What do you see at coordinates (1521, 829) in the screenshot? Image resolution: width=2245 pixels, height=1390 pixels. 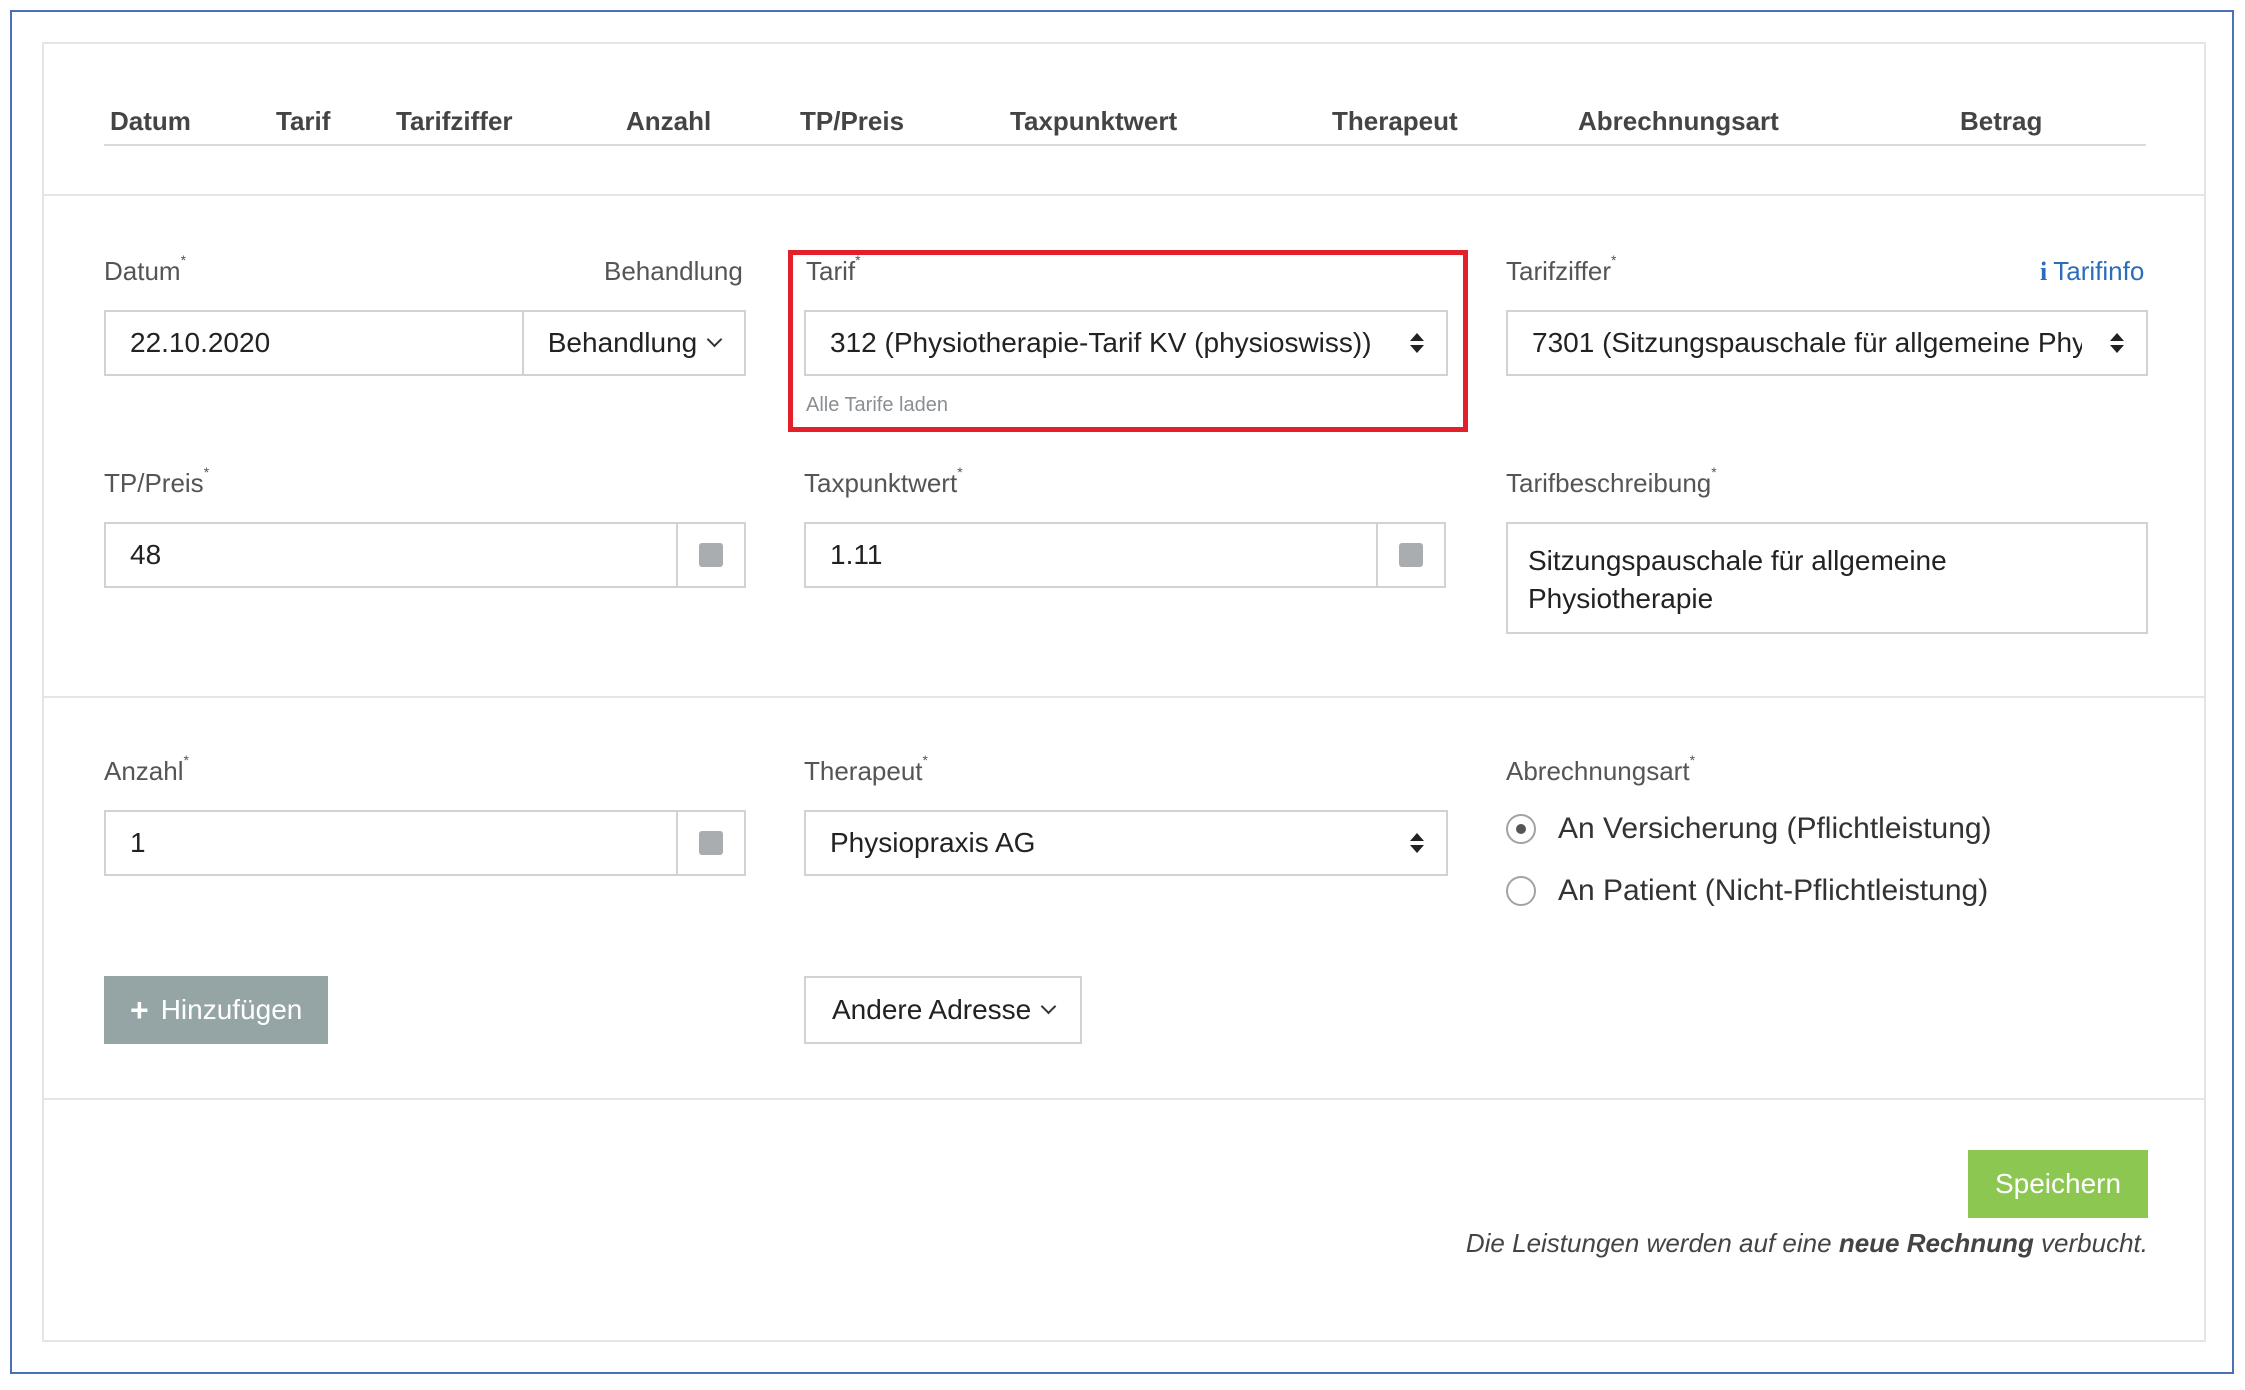 I see `radio-selected-icon` at bounding box center [1521, 829].